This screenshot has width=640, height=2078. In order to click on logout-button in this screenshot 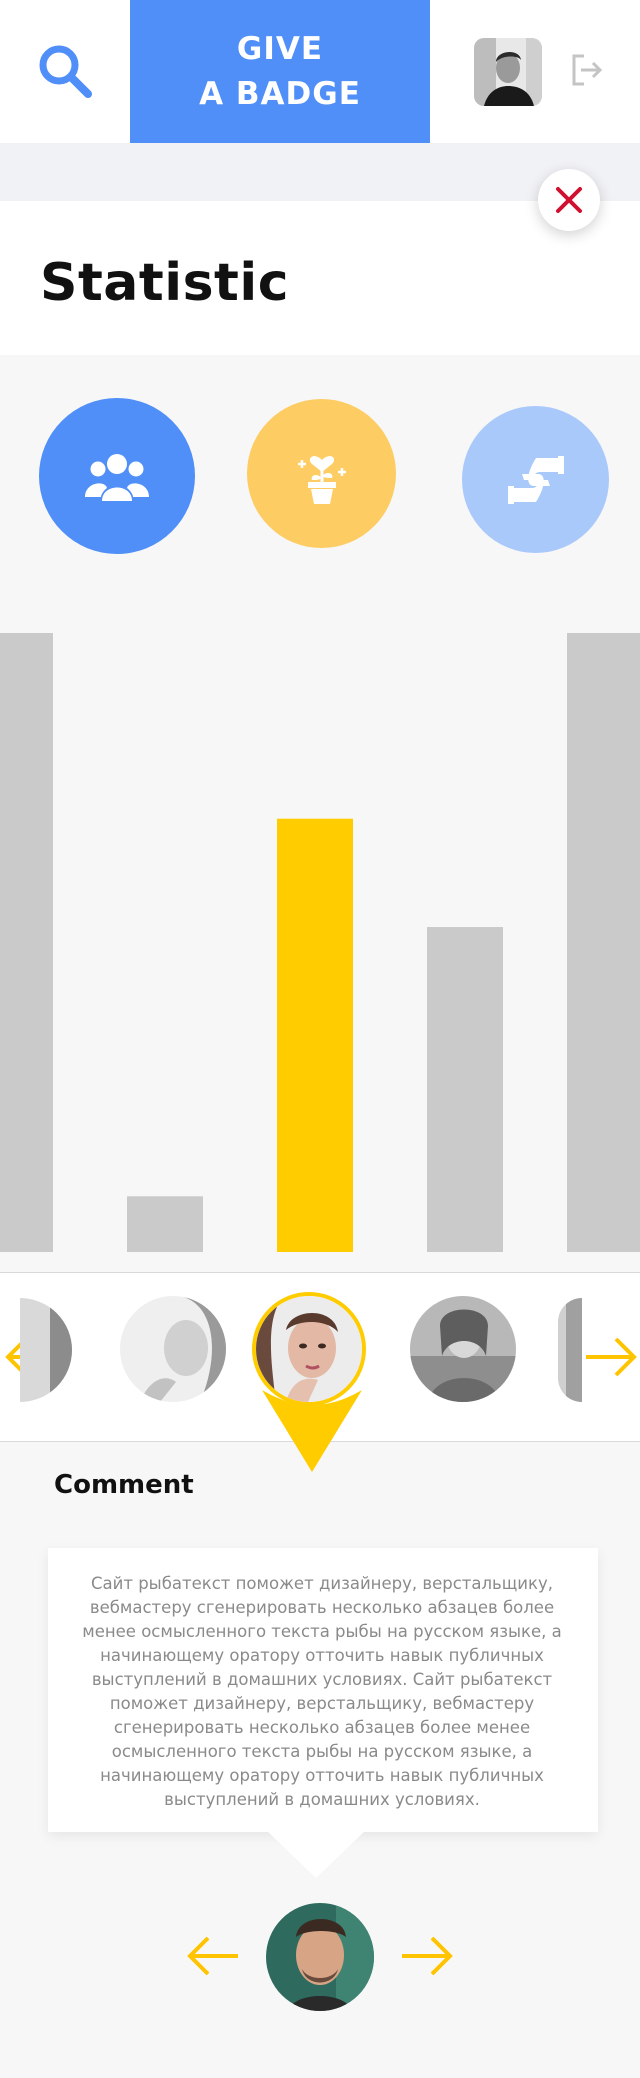, I will do `click(586, 70)`.